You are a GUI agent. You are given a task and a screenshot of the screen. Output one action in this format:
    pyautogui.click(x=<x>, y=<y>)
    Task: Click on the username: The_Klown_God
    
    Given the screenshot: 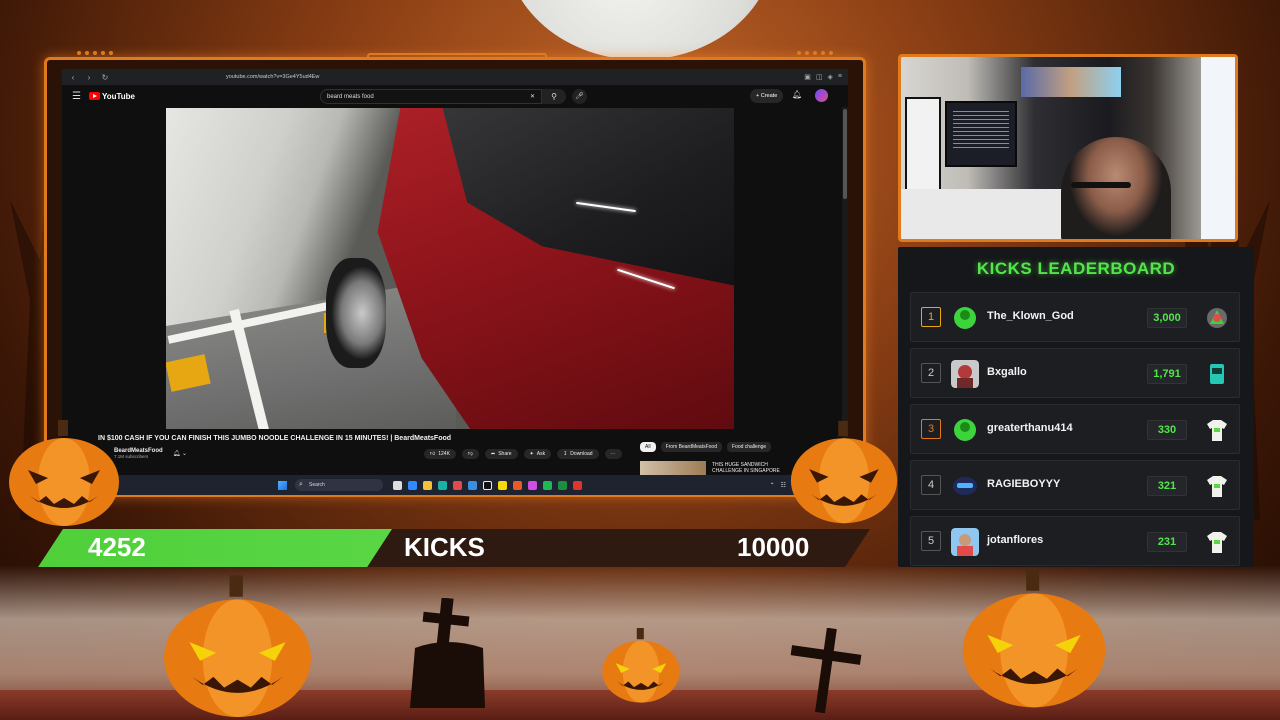 What is the action you would take?
    pyautogui.click(x=1030, y=316)
    